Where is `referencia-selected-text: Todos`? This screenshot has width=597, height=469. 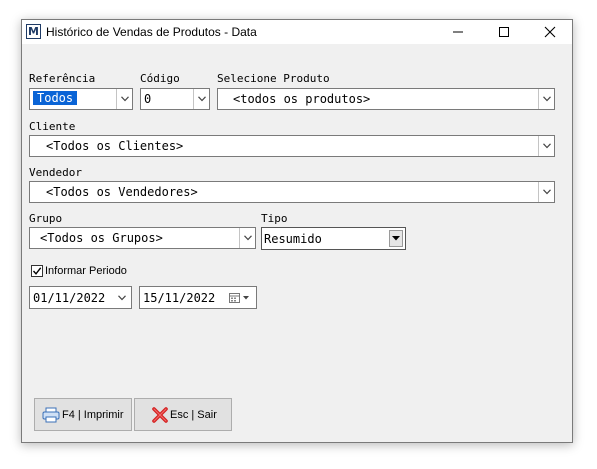 referencia-selected-text: Todos is located at coordinates (55, 98).